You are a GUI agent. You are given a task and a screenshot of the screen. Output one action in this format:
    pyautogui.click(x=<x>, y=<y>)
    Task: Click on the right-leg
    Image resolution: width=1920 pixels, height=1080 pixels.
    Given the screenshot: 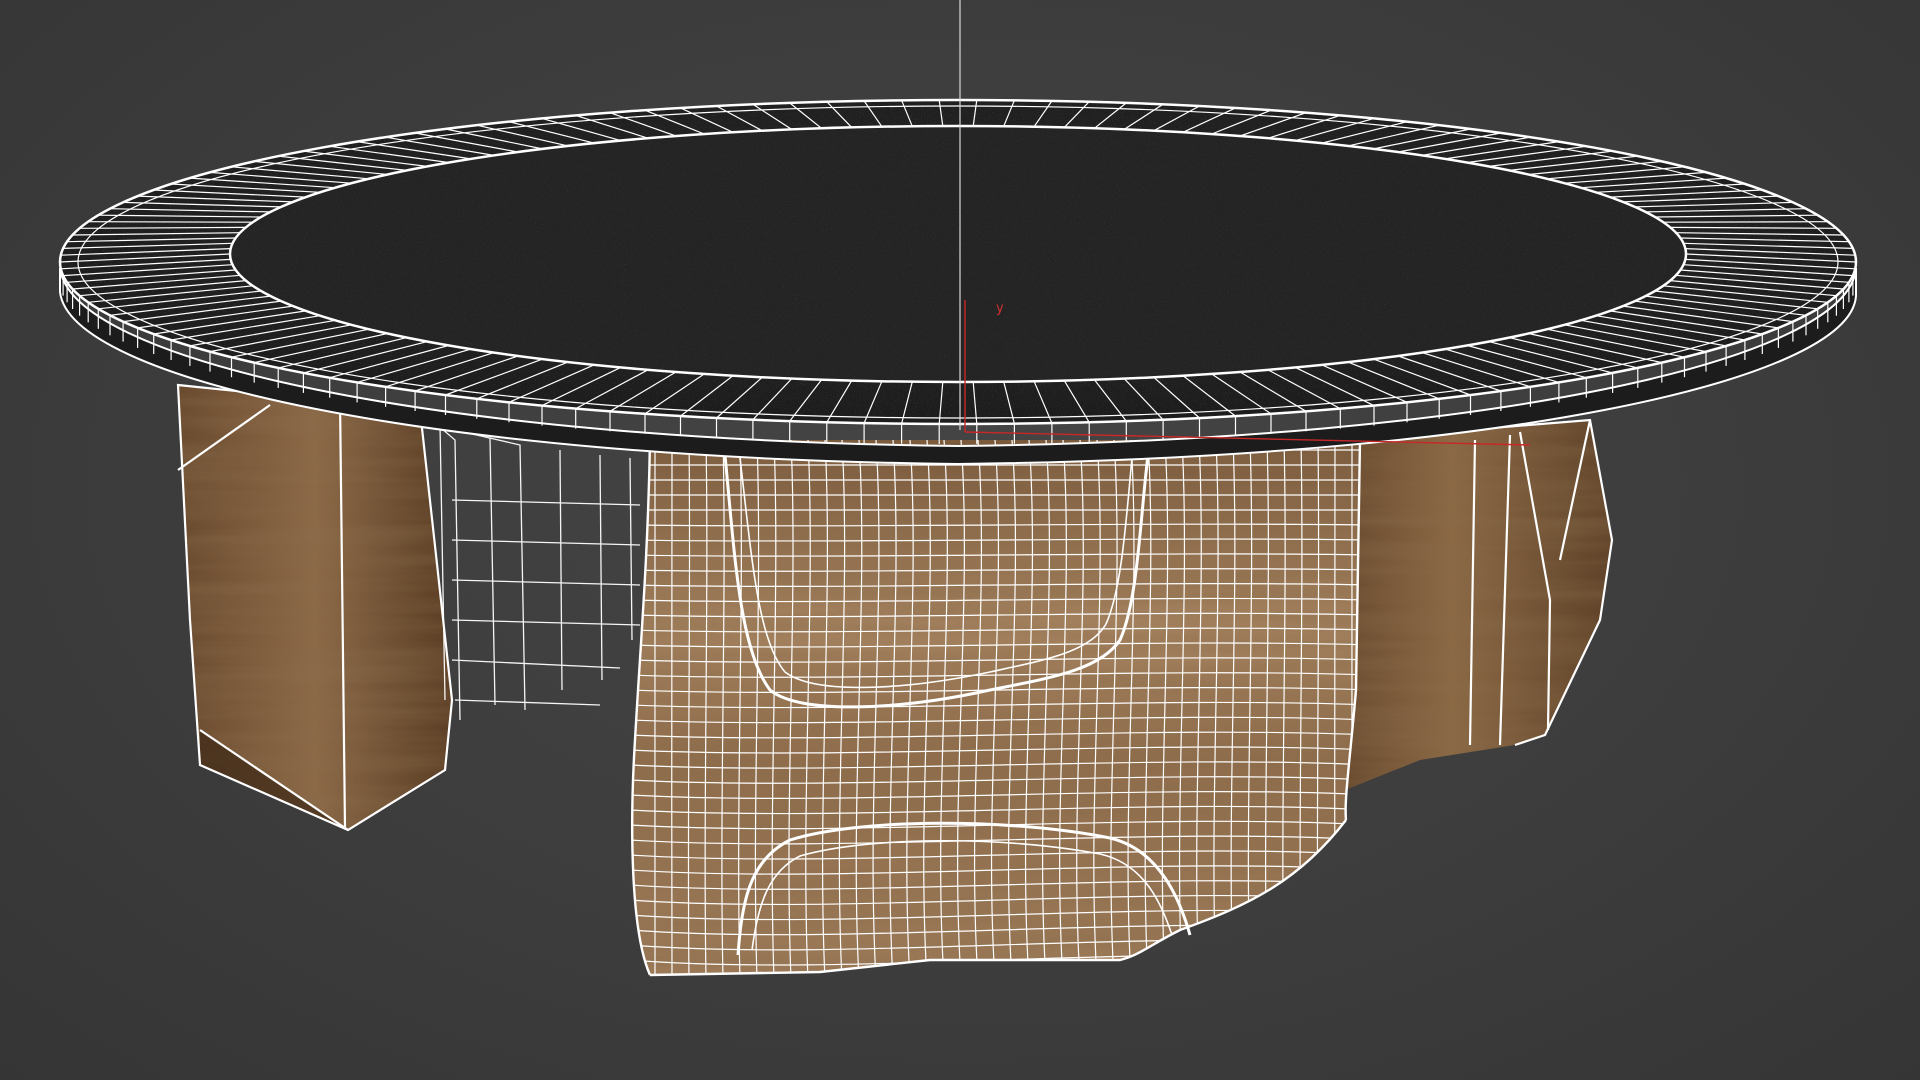 What is the action you would take?
    pyautogui.click(x=1479, y=604)
    